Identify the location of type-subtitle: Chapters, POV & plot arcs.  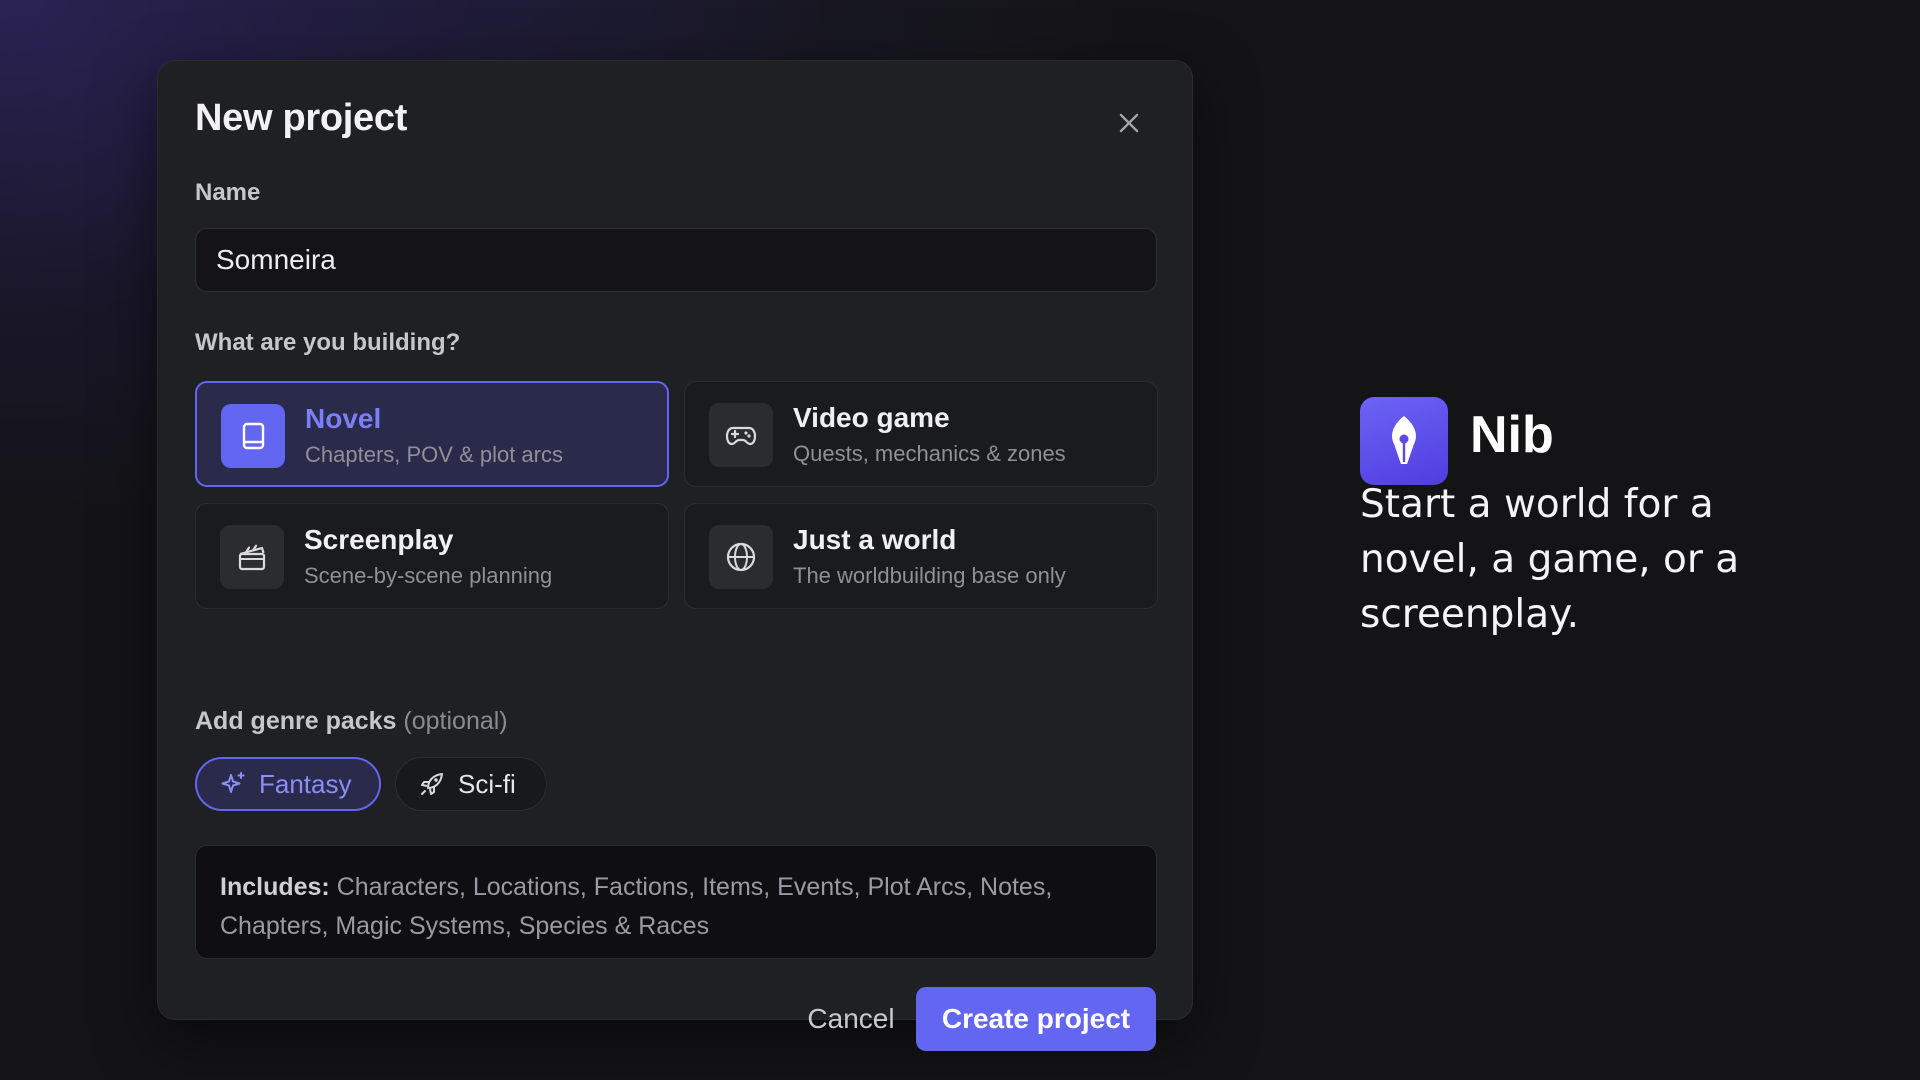
(434, 454).